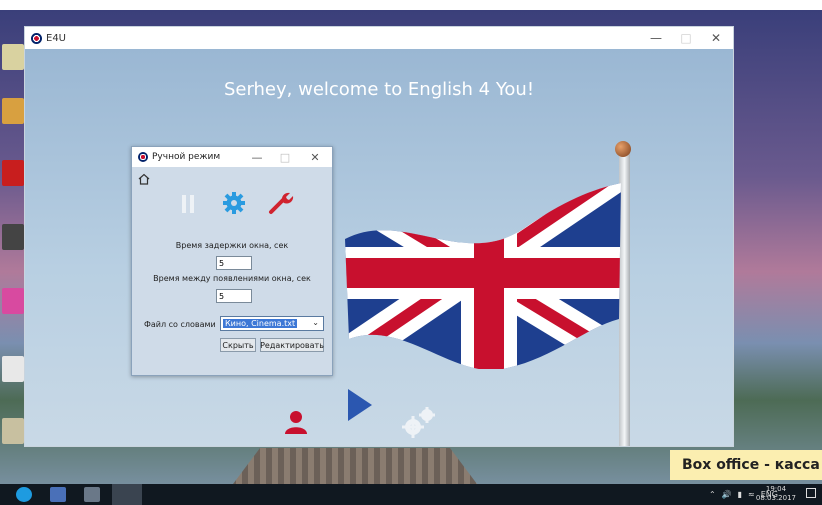  Describe the element at coordinates (379, 89) in the screenshot. I see `welcome-text: Serhey, welcome to English 4 You!` at that location.